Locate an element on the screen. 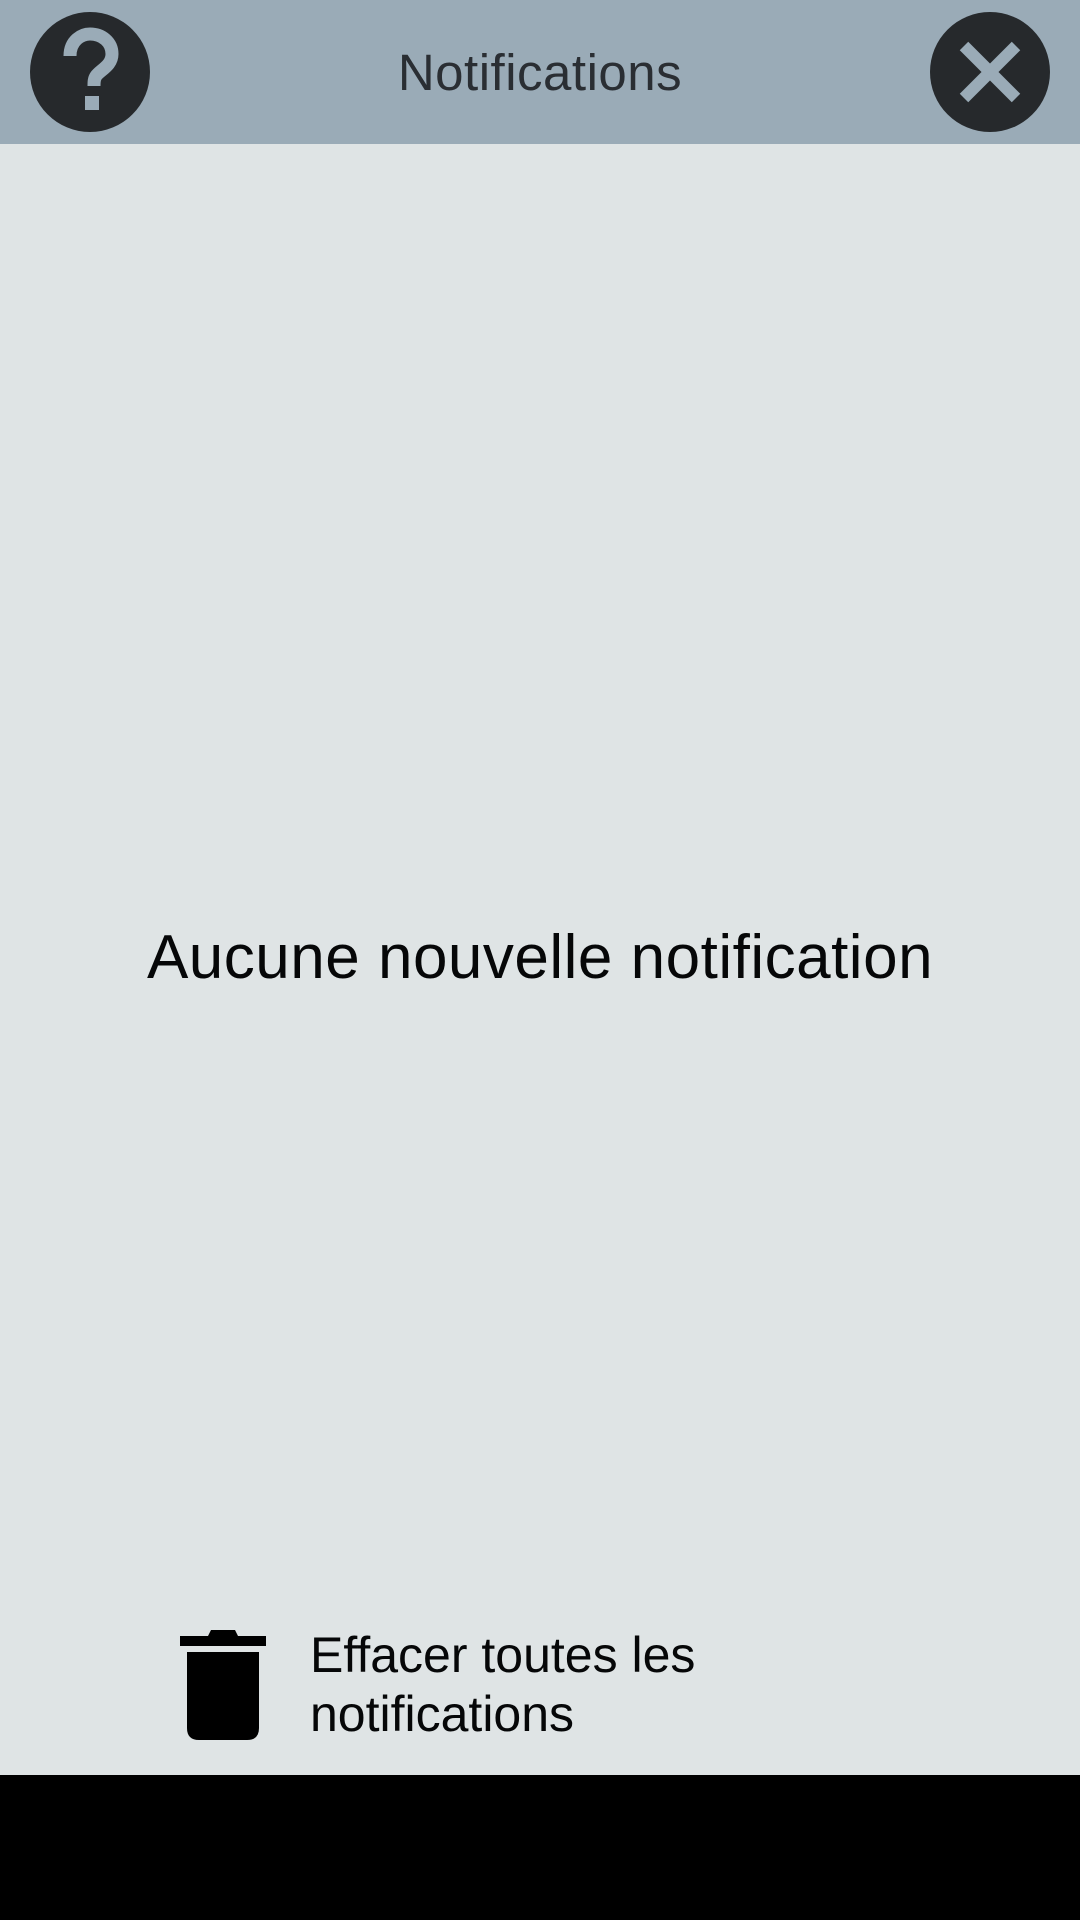 The width and height of the screenshot is (1080, 1920). header-bar: Notifications is located at coordinates (540, 72).